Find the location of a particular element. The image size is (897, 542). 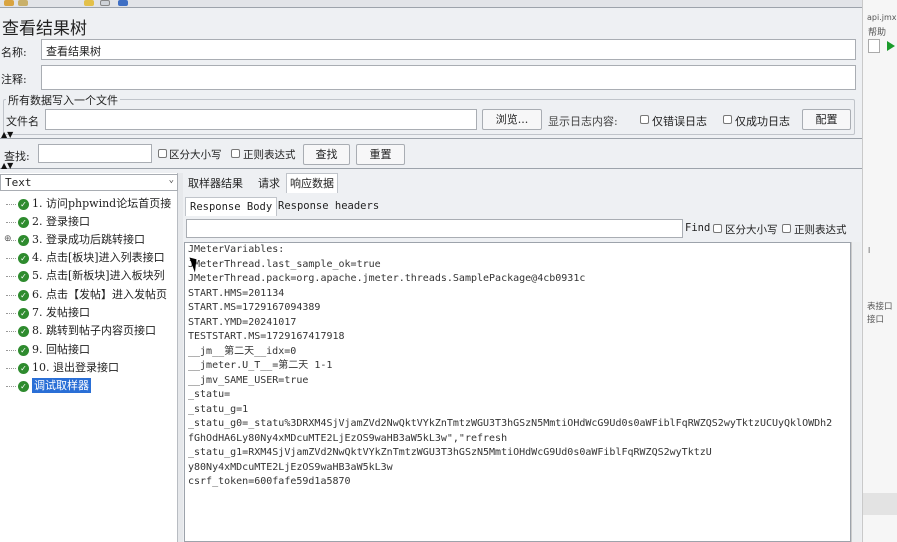

tab-response-data: 响应数据 is located at coordinates (312, 183).